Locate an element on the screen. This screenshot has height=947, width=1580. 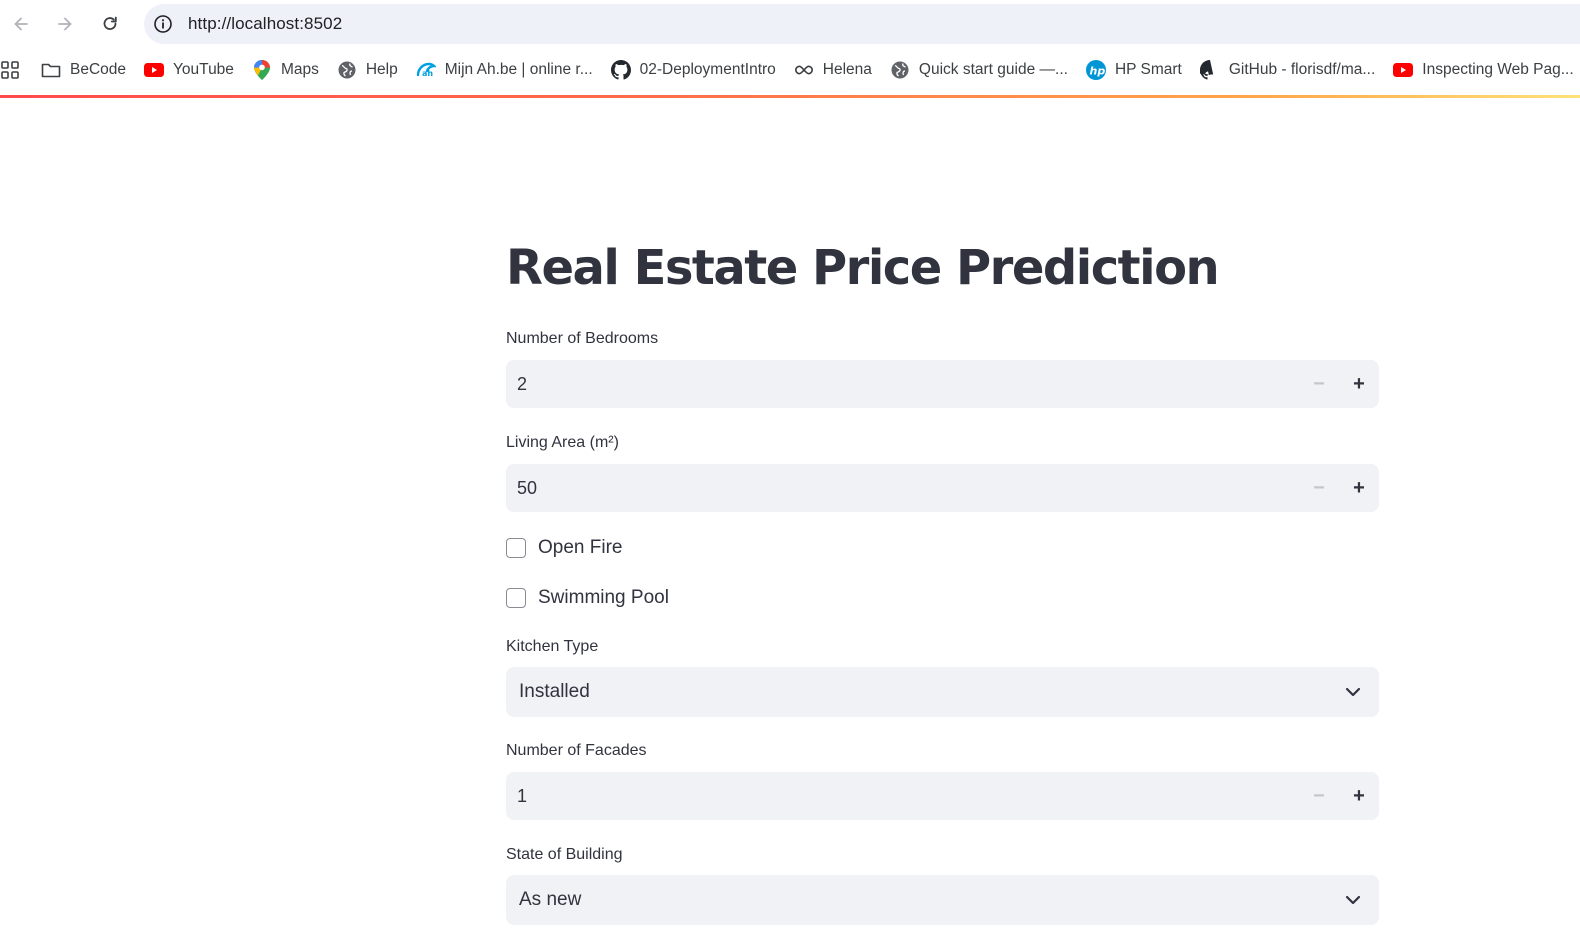
facades-label: Number of Facades is located at coordinates (576, 750).